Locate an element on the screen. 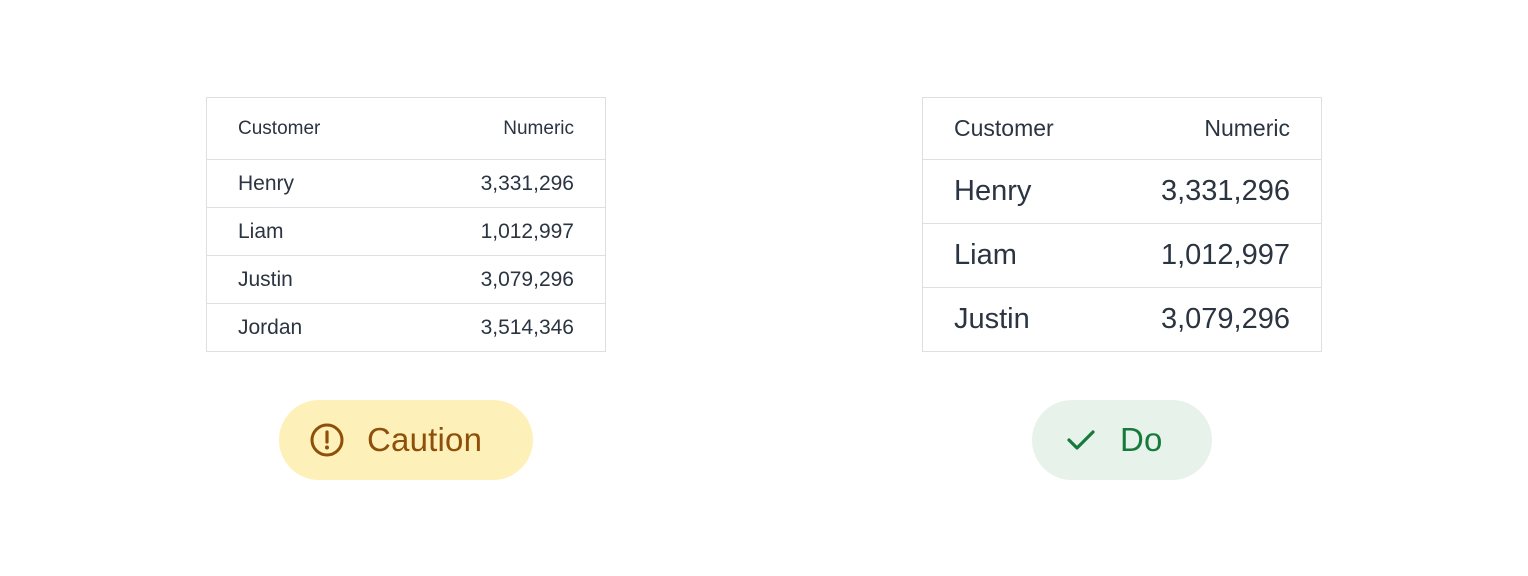 The image size is (1528, 576). do-label: Do is located at coordinates (1141, 439).